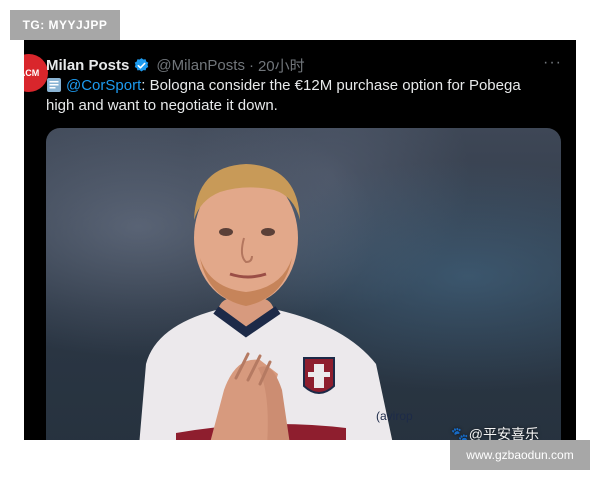 Image resolution: width=600 pixels, height=480 pixels. I want to click on avatar: ACM, so click(36, 73).